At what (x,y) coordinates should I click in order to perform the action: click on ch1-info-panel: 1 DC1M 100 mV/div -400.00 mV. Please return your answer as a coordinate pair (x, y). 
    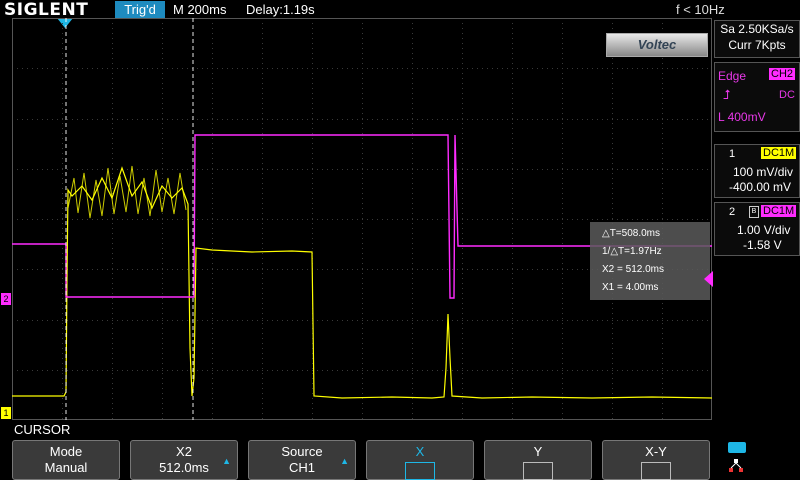
    Looking at the image, I should click on (757, 171).